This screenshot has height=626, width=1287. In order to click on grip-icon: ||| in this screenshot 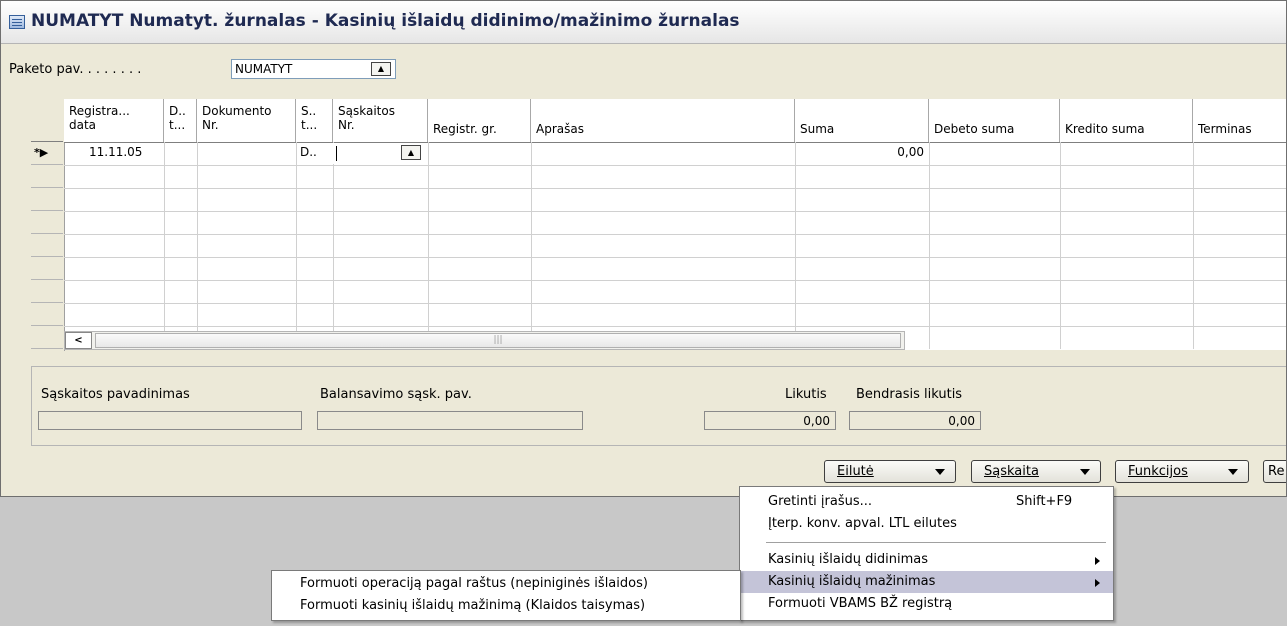, I will do `click(498, 340)`.